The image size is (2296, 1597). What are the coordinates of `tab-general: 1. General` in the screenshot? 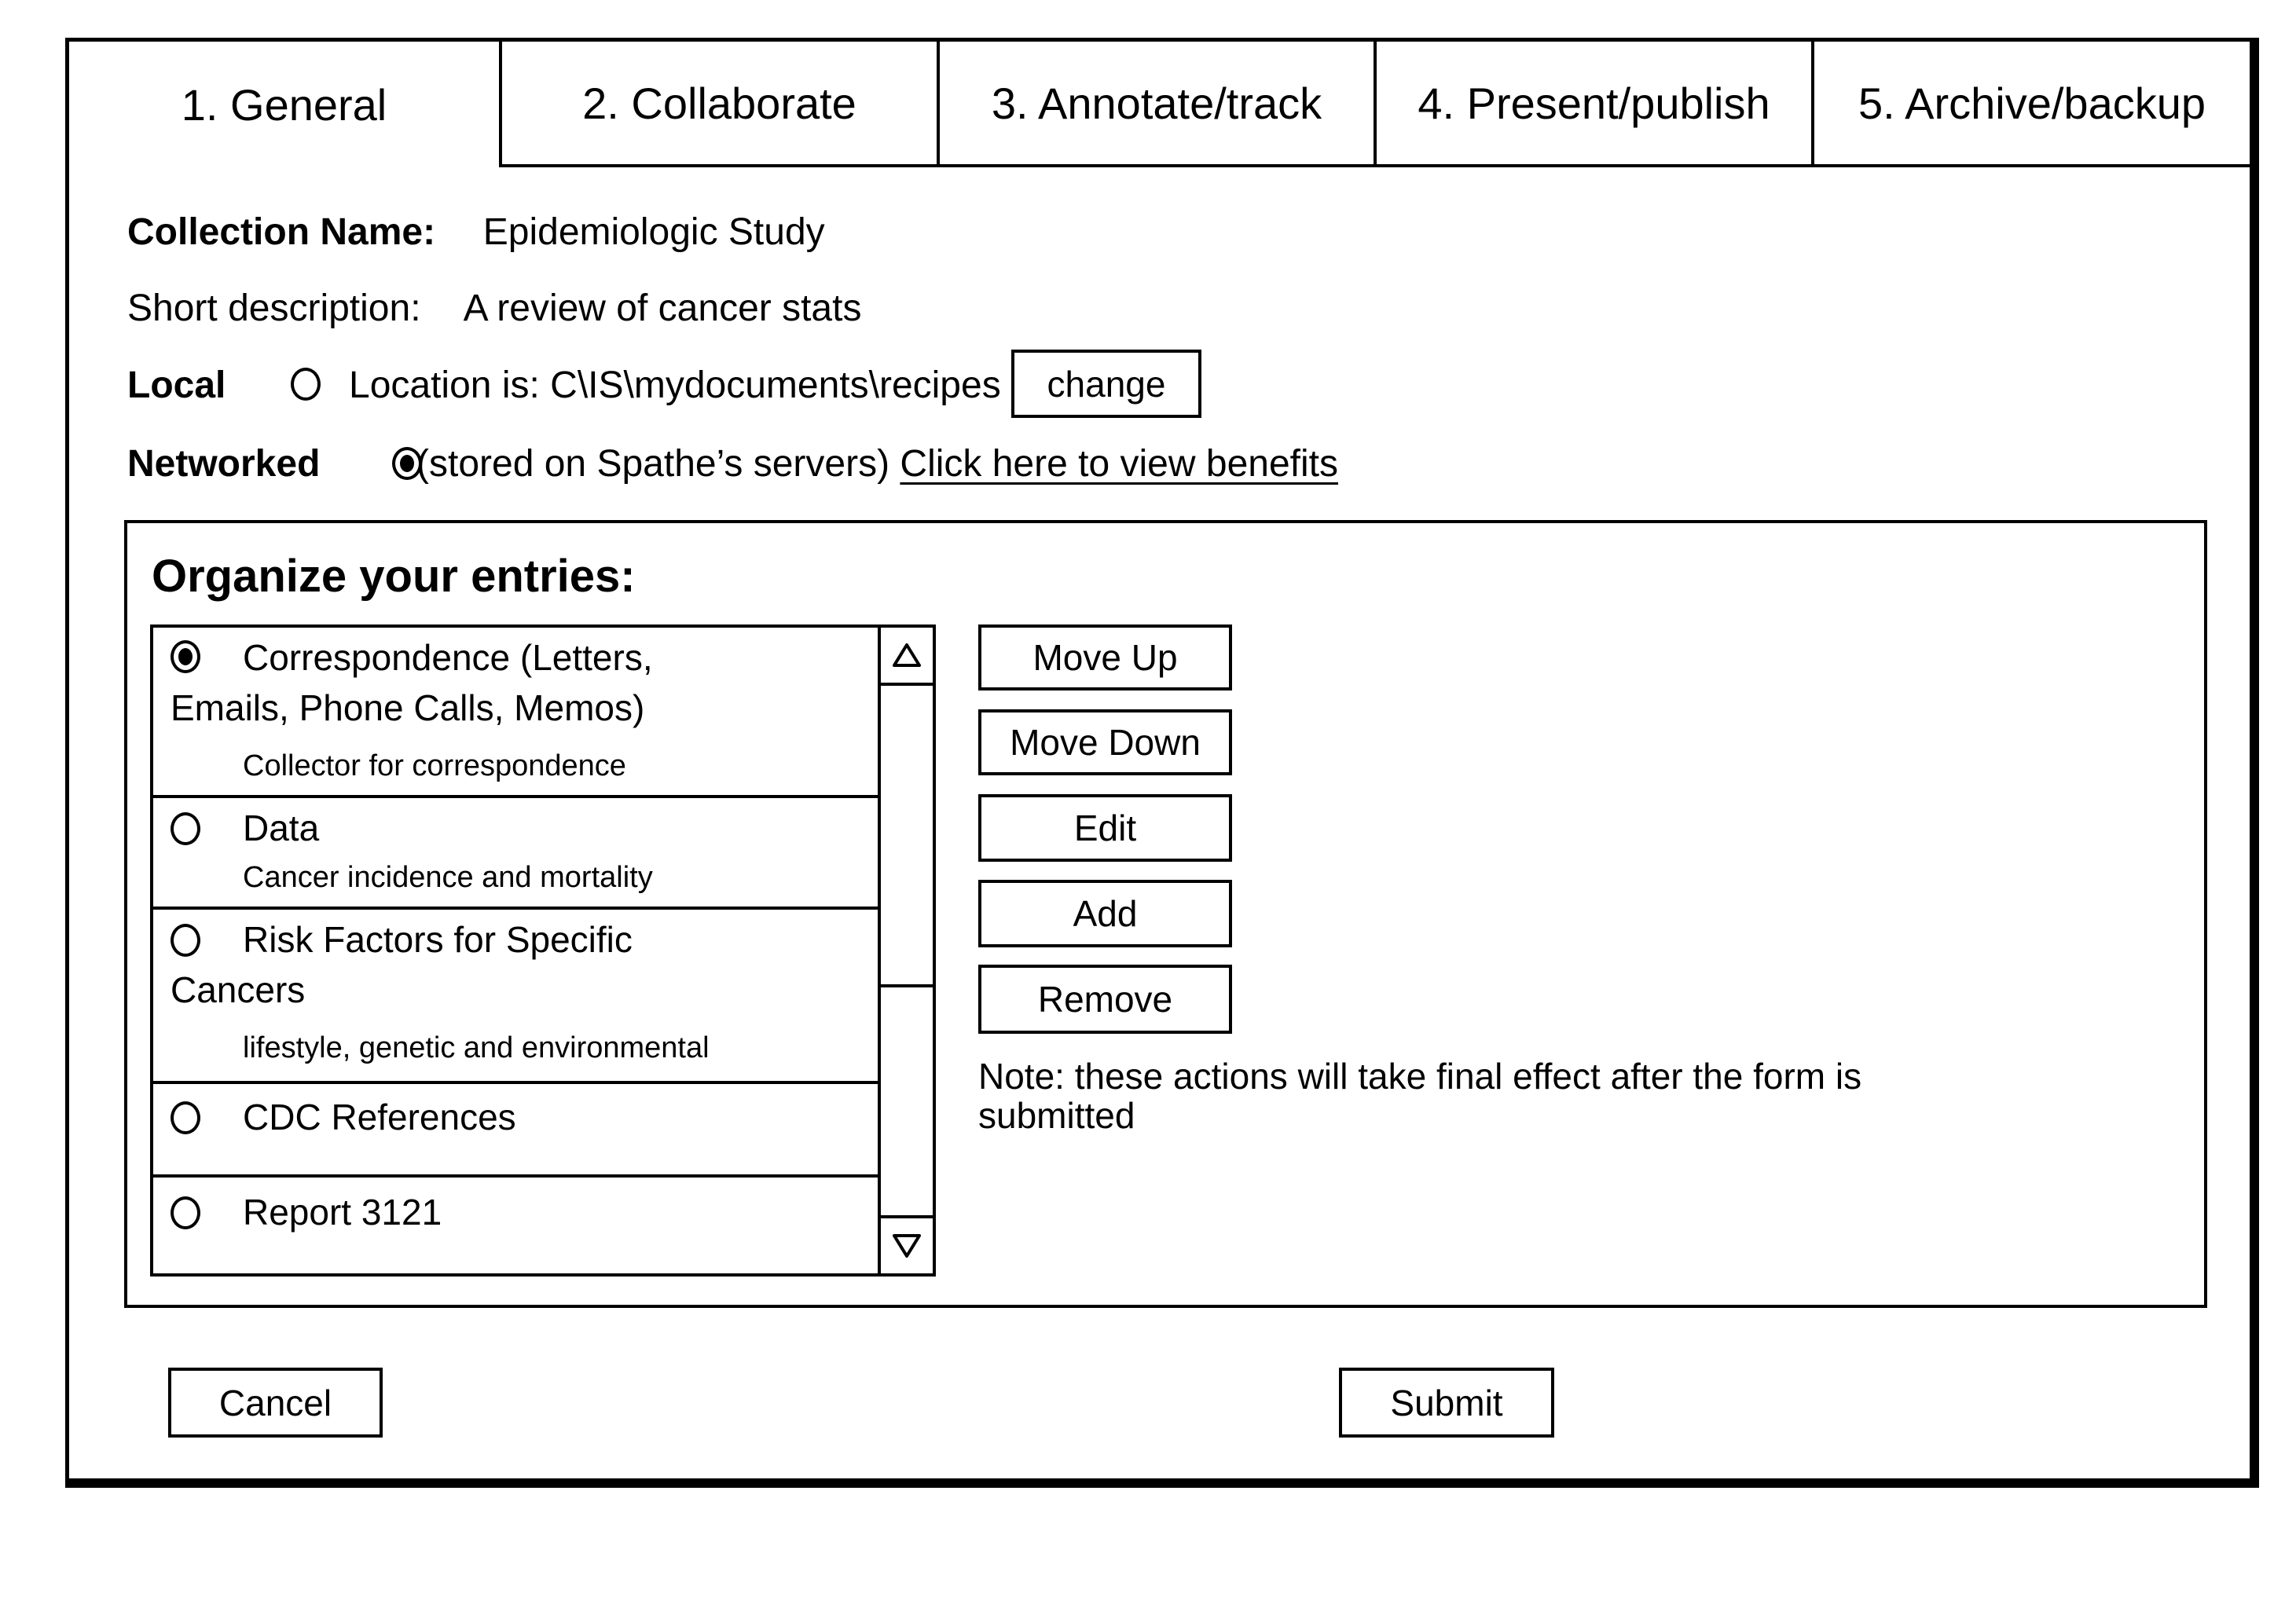 It's located at (284, 105).